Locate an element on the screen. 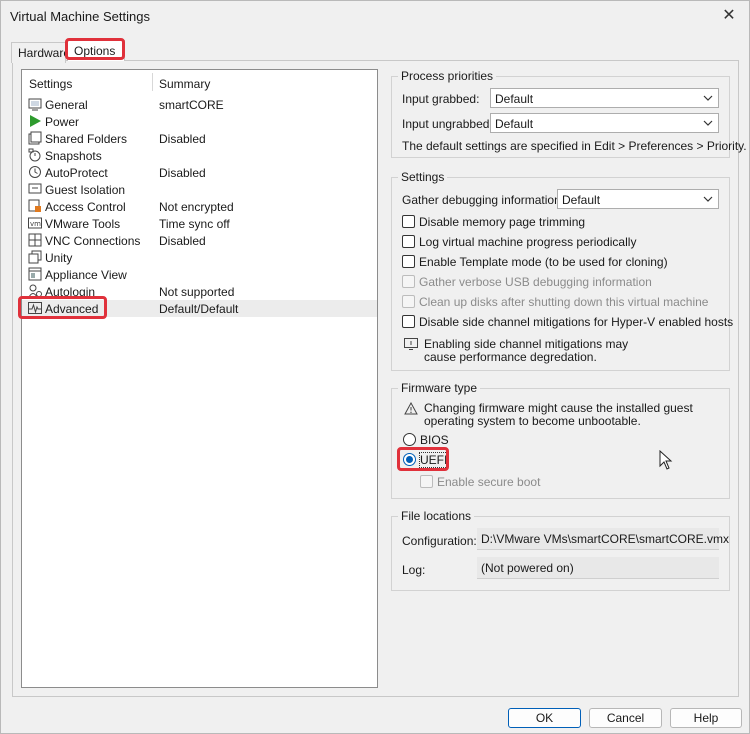  close-icon: ✕ is located at coordinates (729, 16).